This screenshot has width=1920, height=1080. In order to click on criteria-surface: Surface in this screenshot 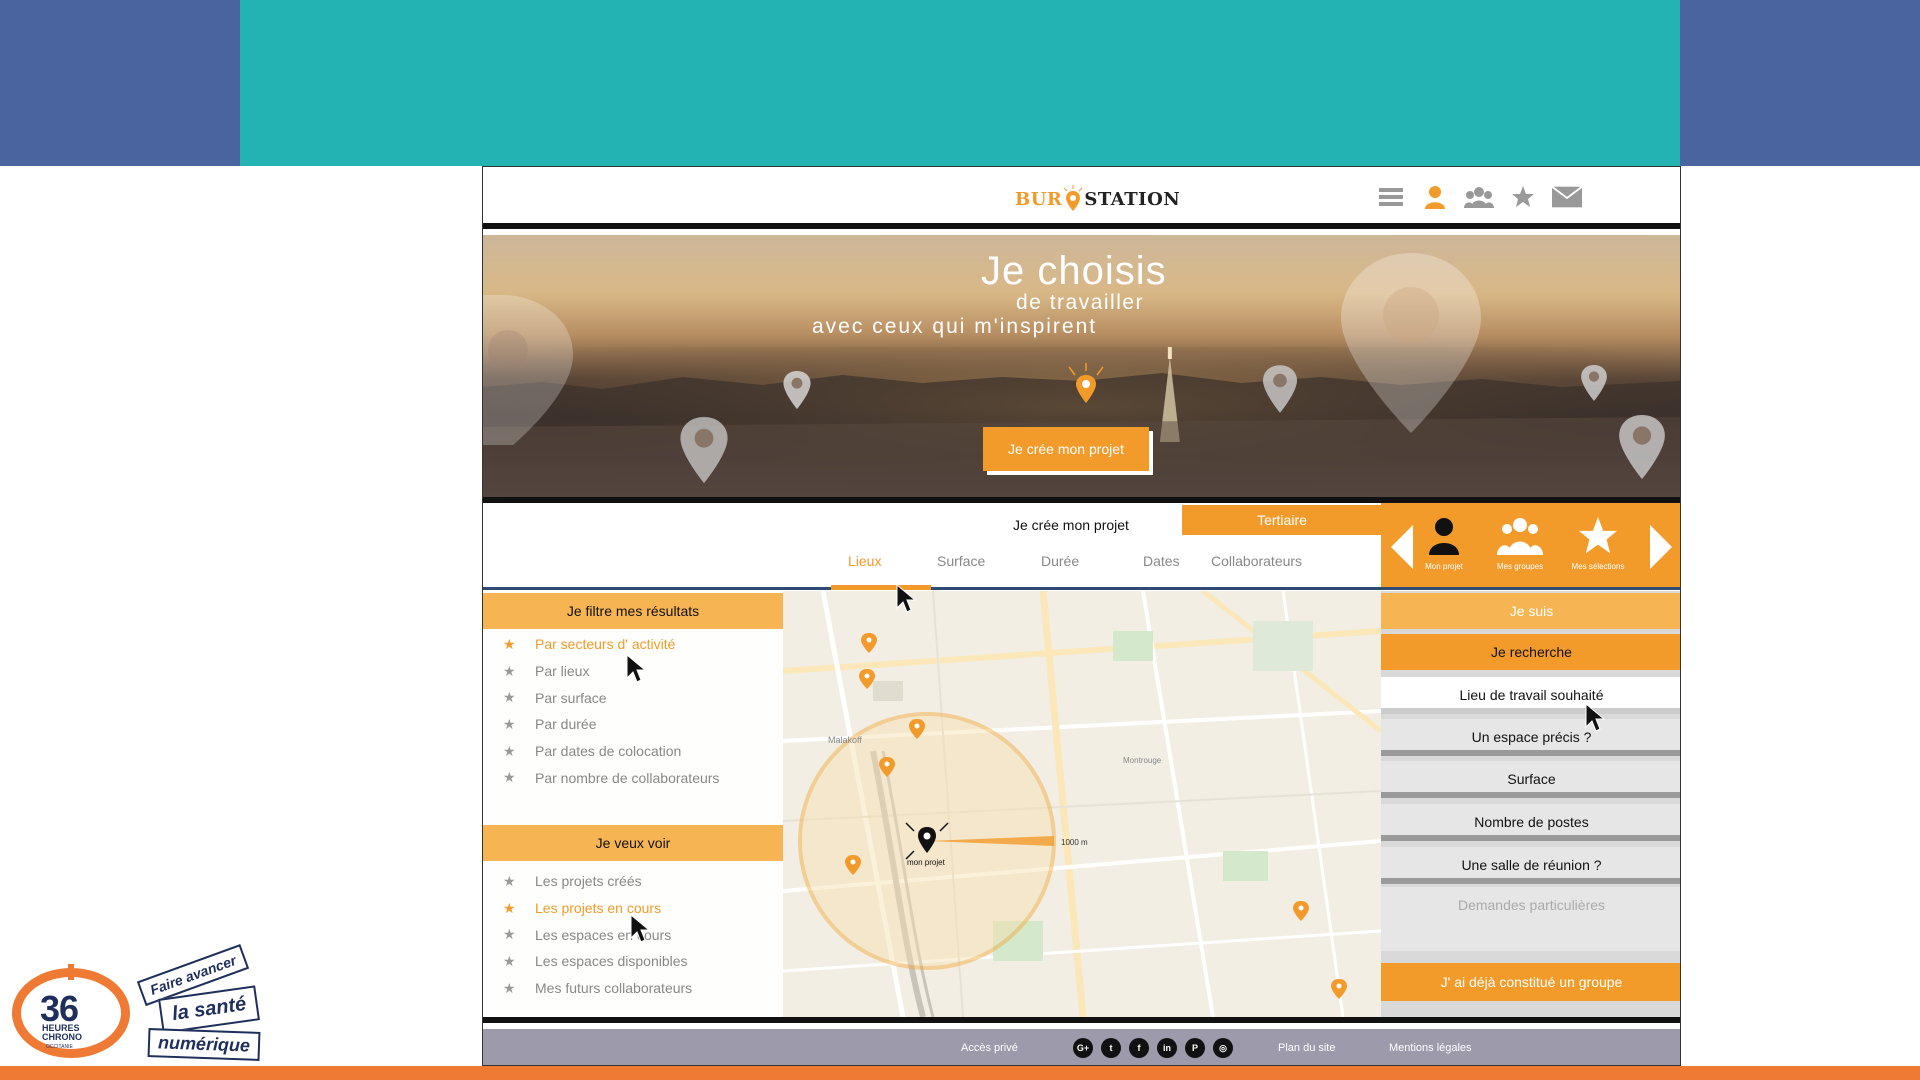, I will do `click(1530, 779)`.